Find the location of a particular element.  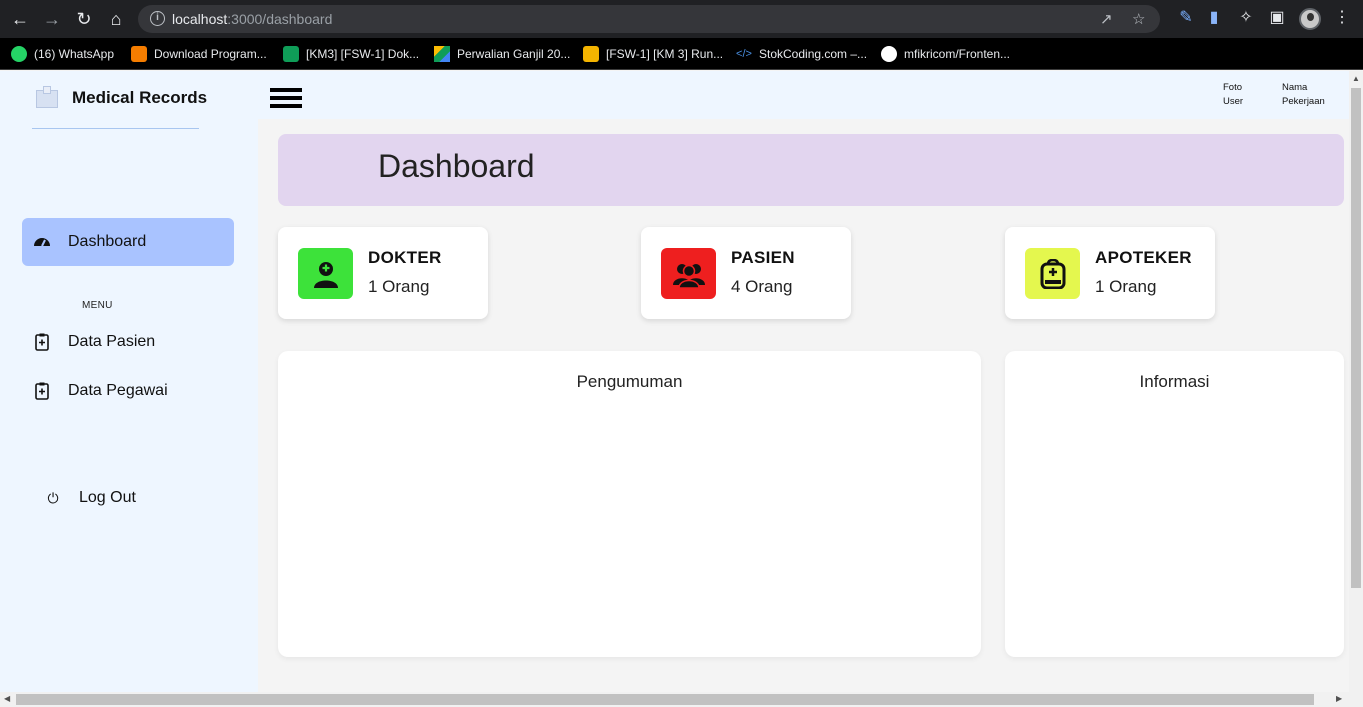

scroll-right-icon: ▶ is located at coordinates (1339, 698).